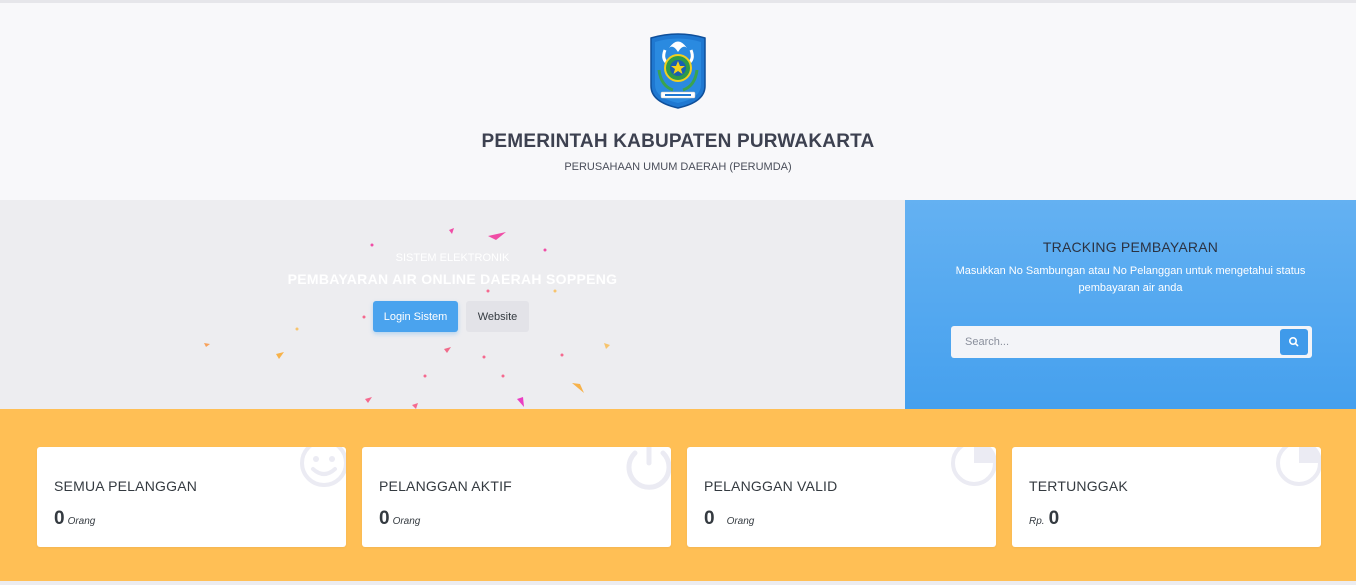 The image size is (1356, 585). What do you see at coordinates (323, 467) in the screenshot?
I see `smile-icon` at bounding box center [323, 467].